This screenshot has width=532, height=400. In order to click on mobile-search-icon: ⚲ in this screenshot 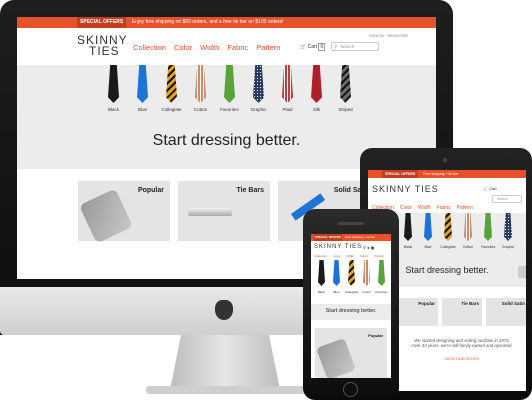, I will do `click(364, 247)`.